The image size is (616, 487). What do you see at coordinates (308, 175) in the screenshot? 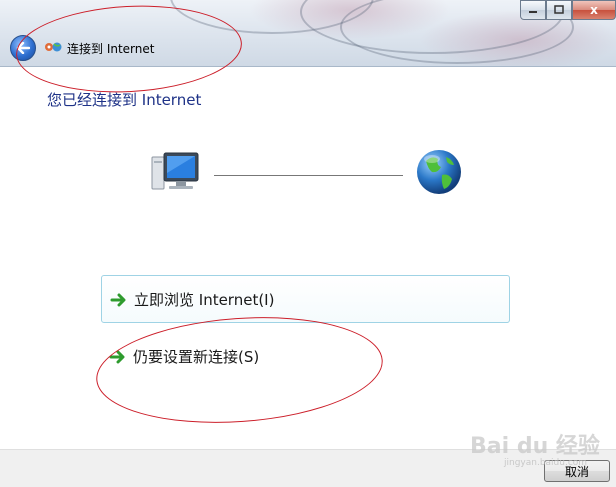
I see `connection-line` at bounding box center [308, 175].